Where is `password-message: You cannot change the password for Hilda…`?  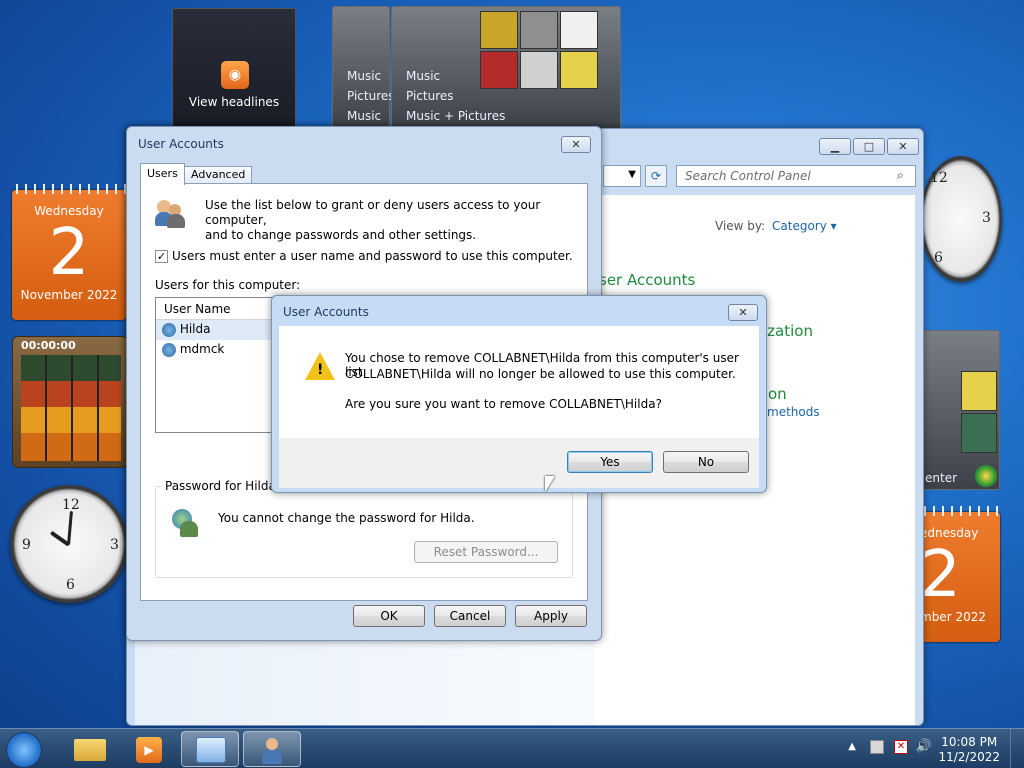
password-message: You cannot change the password for Hilda… is located at coordinates (346, 518).